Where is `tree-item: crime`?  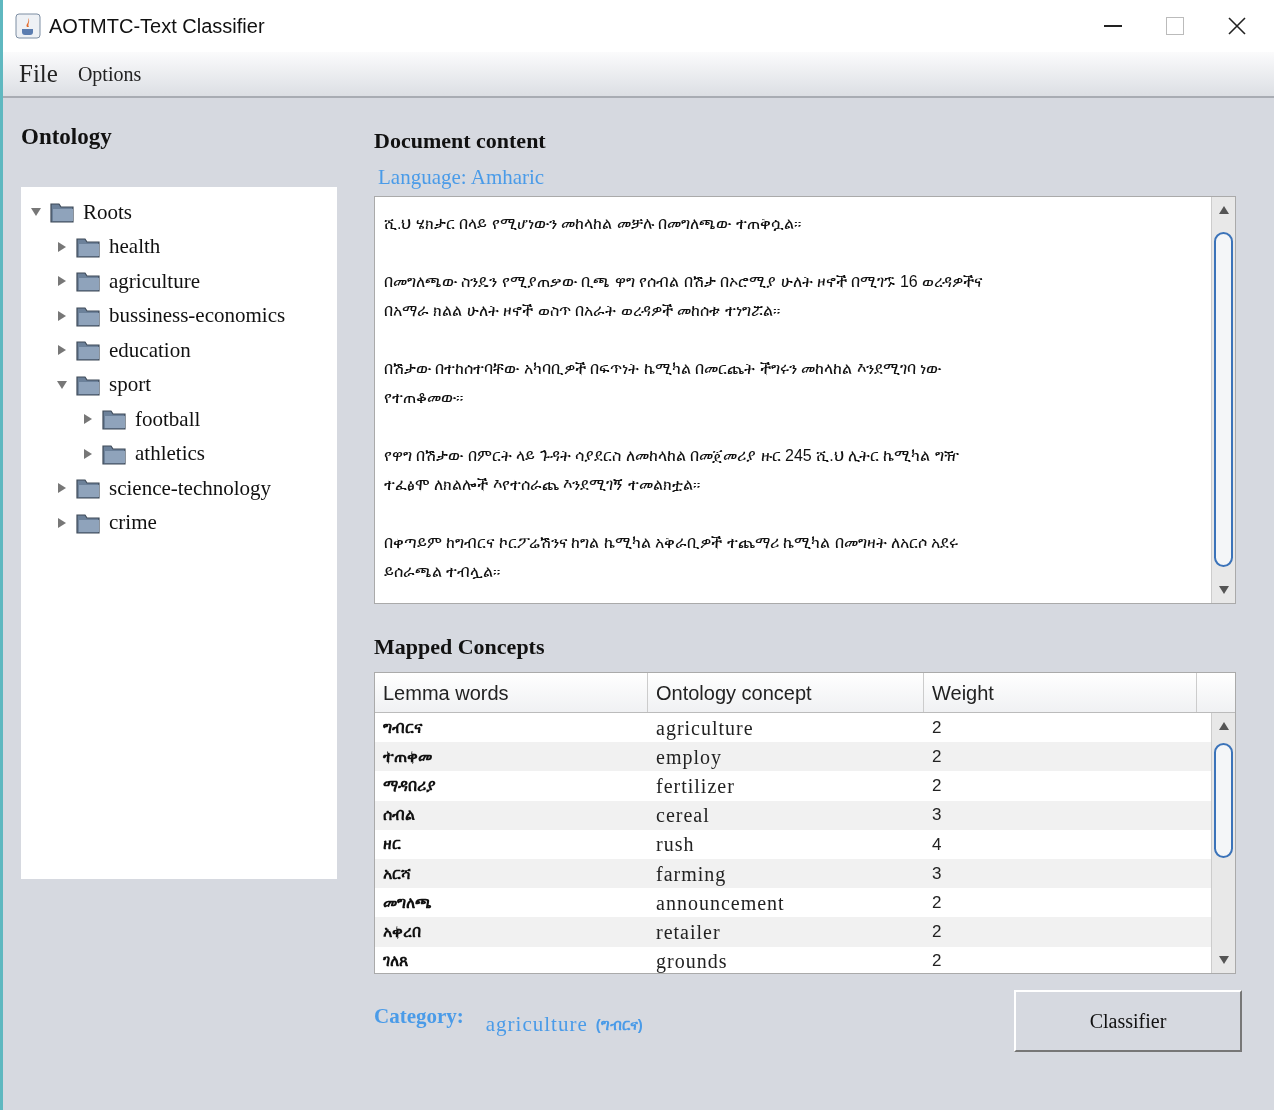
tree-item: crime is located at coordinates (133, 523).